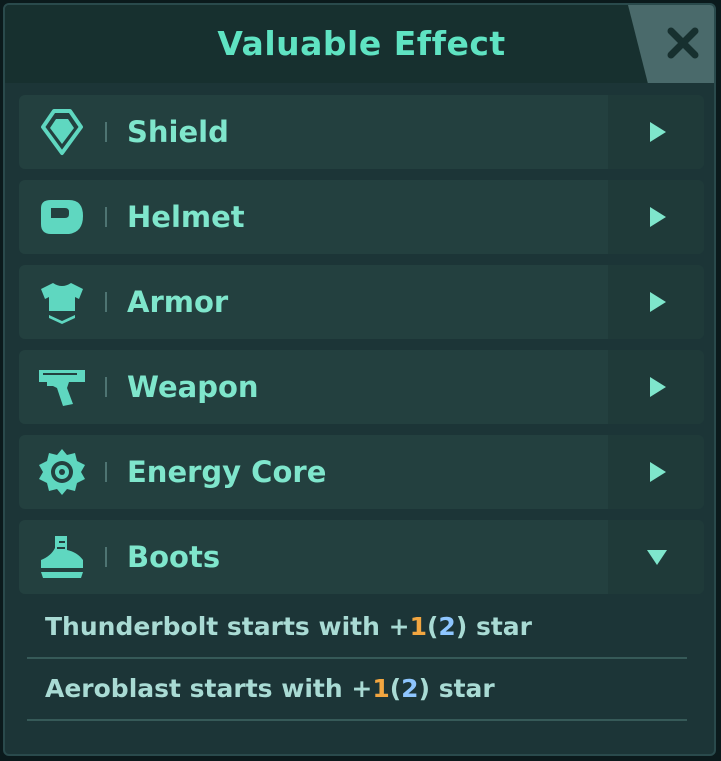 The height and width of the screenshot is (761, 721). I want to click on effect-line: Thunderbolt starts with +1(2) star, so click(357, 628).